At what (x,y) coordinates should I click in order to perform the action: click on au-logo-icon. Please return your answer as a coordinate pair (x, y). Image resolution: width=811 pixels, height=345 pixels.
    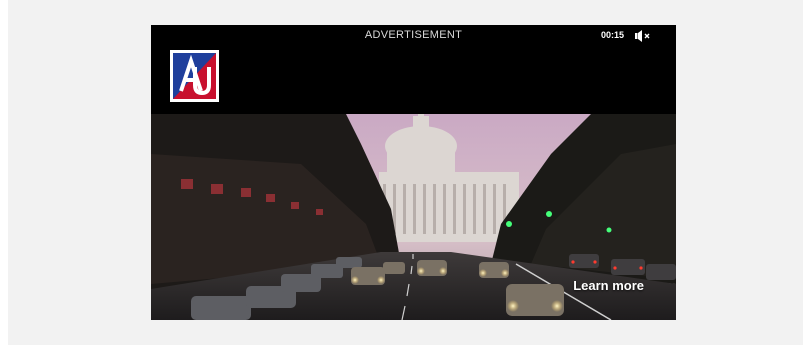
    Looking at the image, I should click on (194, 76).